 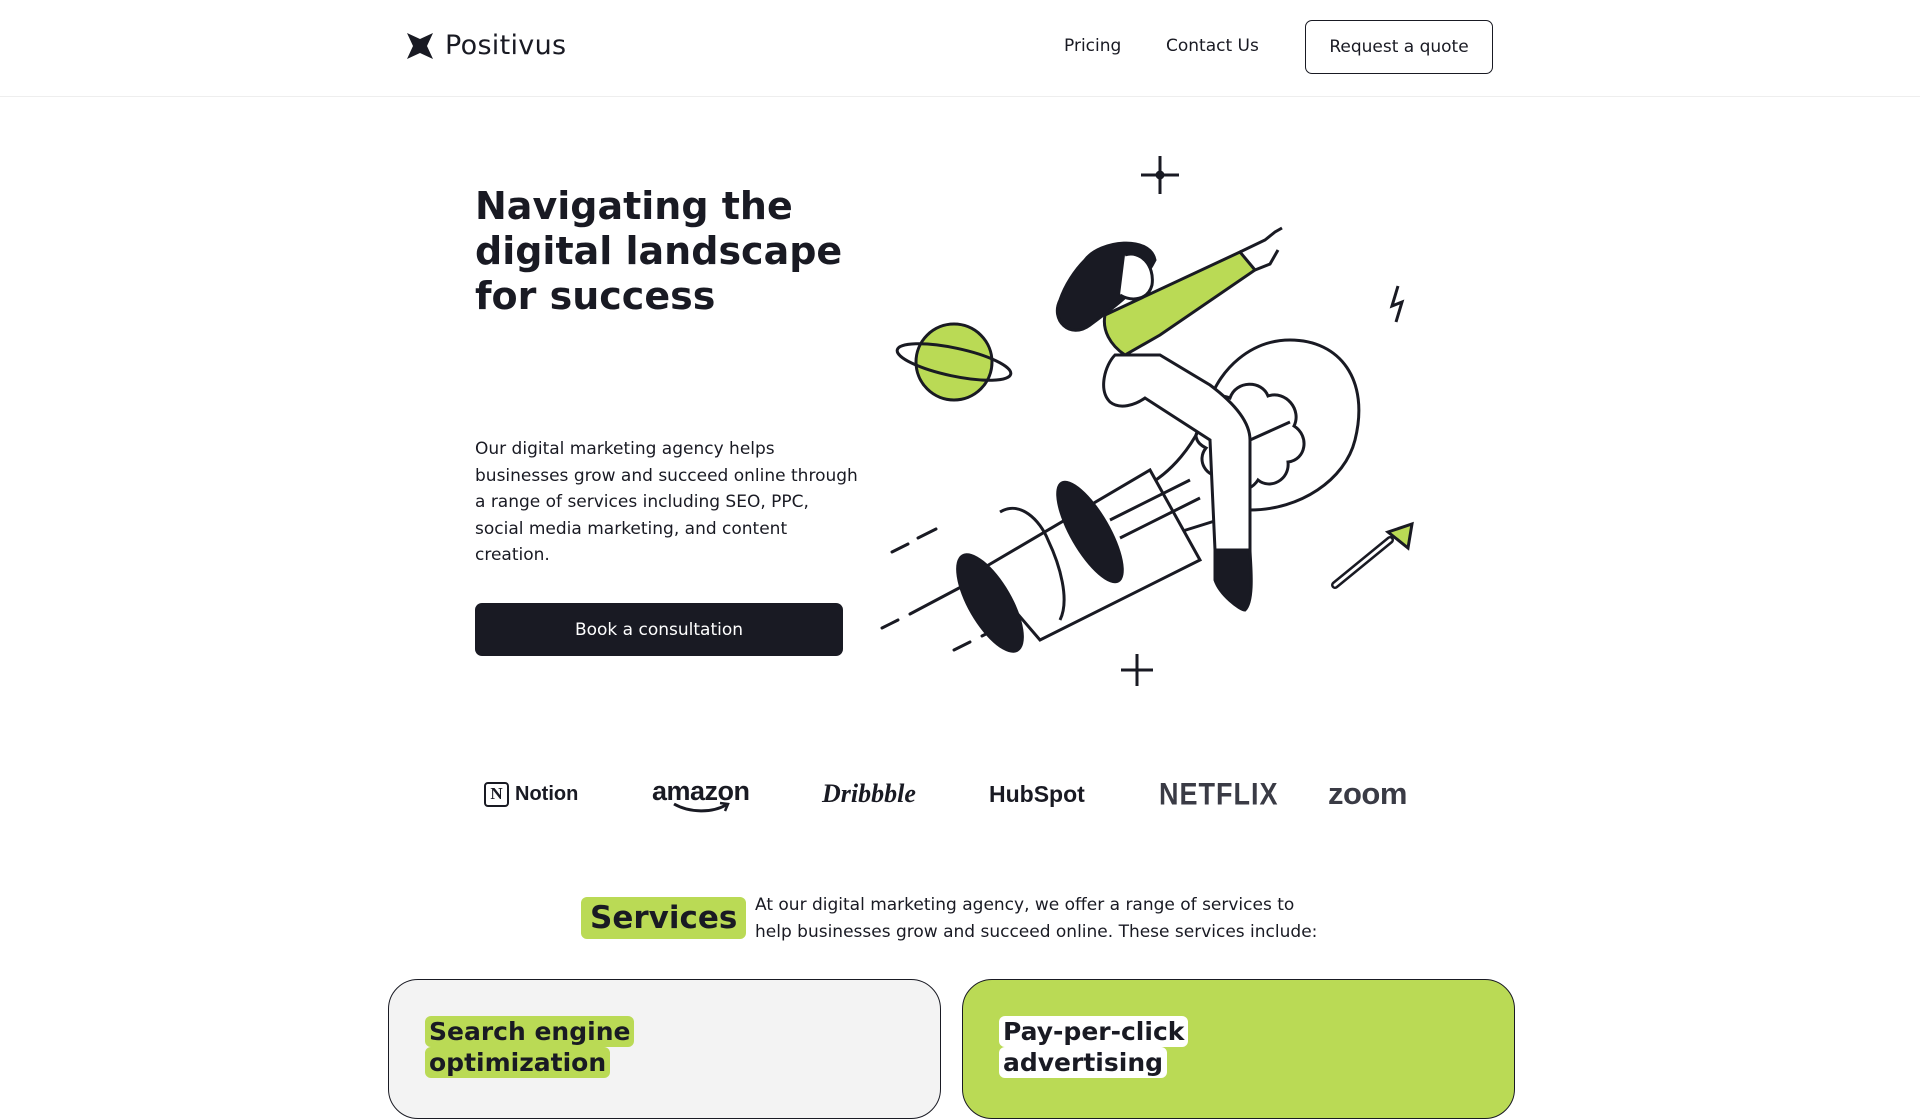 What do you see at coordinates (1219, 793) in the screenshot?
I see `netflix-logo: NETFLIX` at bounding box center [1219, 793].